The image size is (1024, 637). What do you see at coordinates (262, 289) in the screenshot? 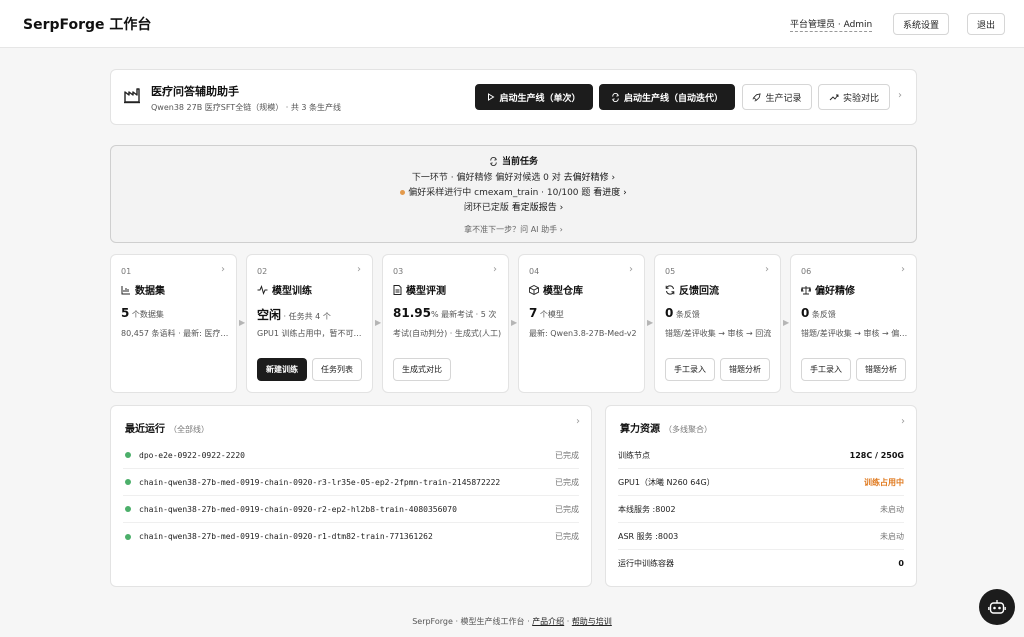
I see `activity-icon` at bounding box center [262, 289].